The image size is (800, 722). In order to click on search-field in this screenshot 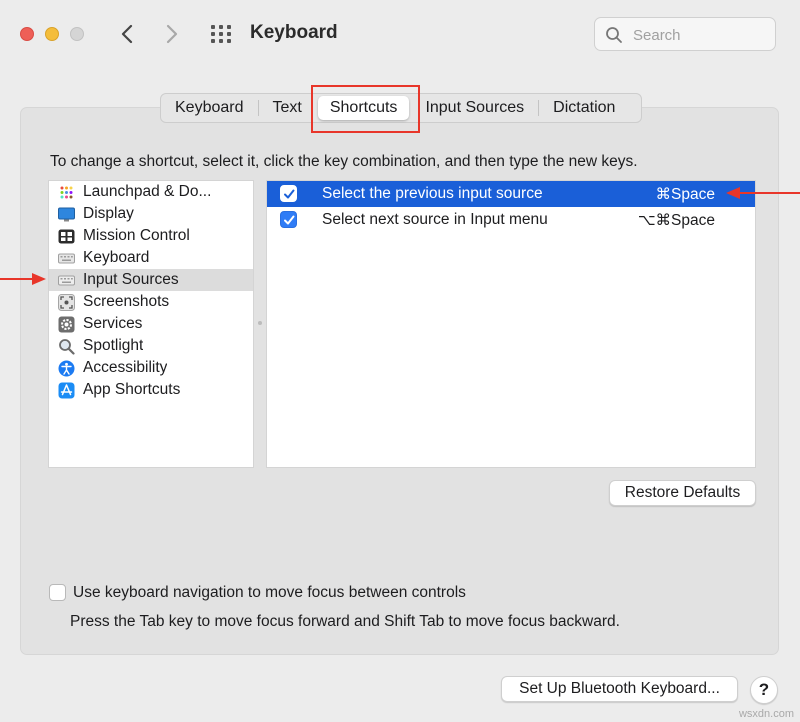, I will do `click(685, 34)`.